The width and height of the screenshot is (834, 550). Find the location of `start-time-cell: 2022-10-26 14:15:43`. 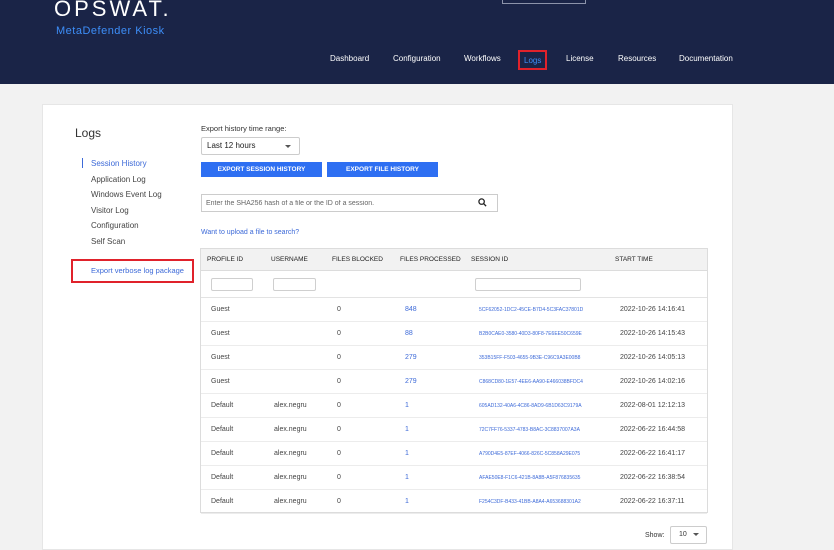

start-time-cell: 2022-10-26 14:15:43 is located at coordinates (652, 333).